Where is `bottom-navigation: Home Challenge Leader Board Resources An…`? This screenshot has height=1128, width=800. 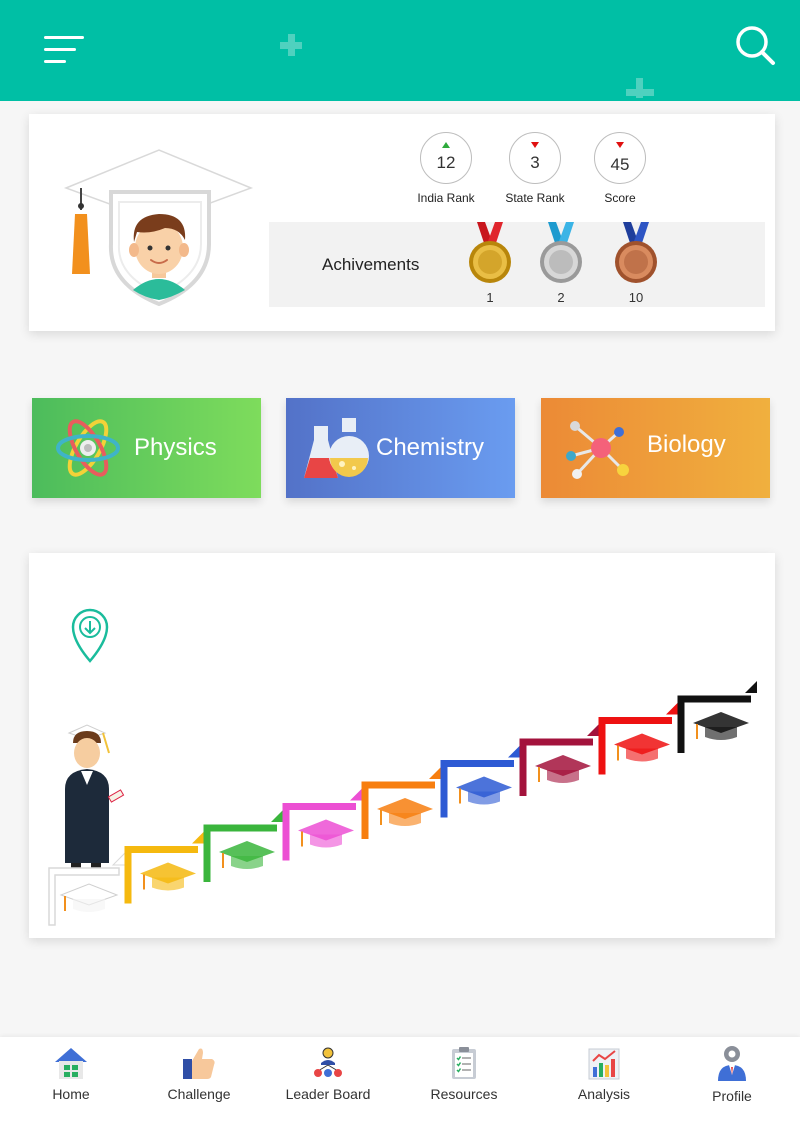 bottom-navigation: Home Challenge Leader Board Resources An… is located at coordinates (400, 1082).